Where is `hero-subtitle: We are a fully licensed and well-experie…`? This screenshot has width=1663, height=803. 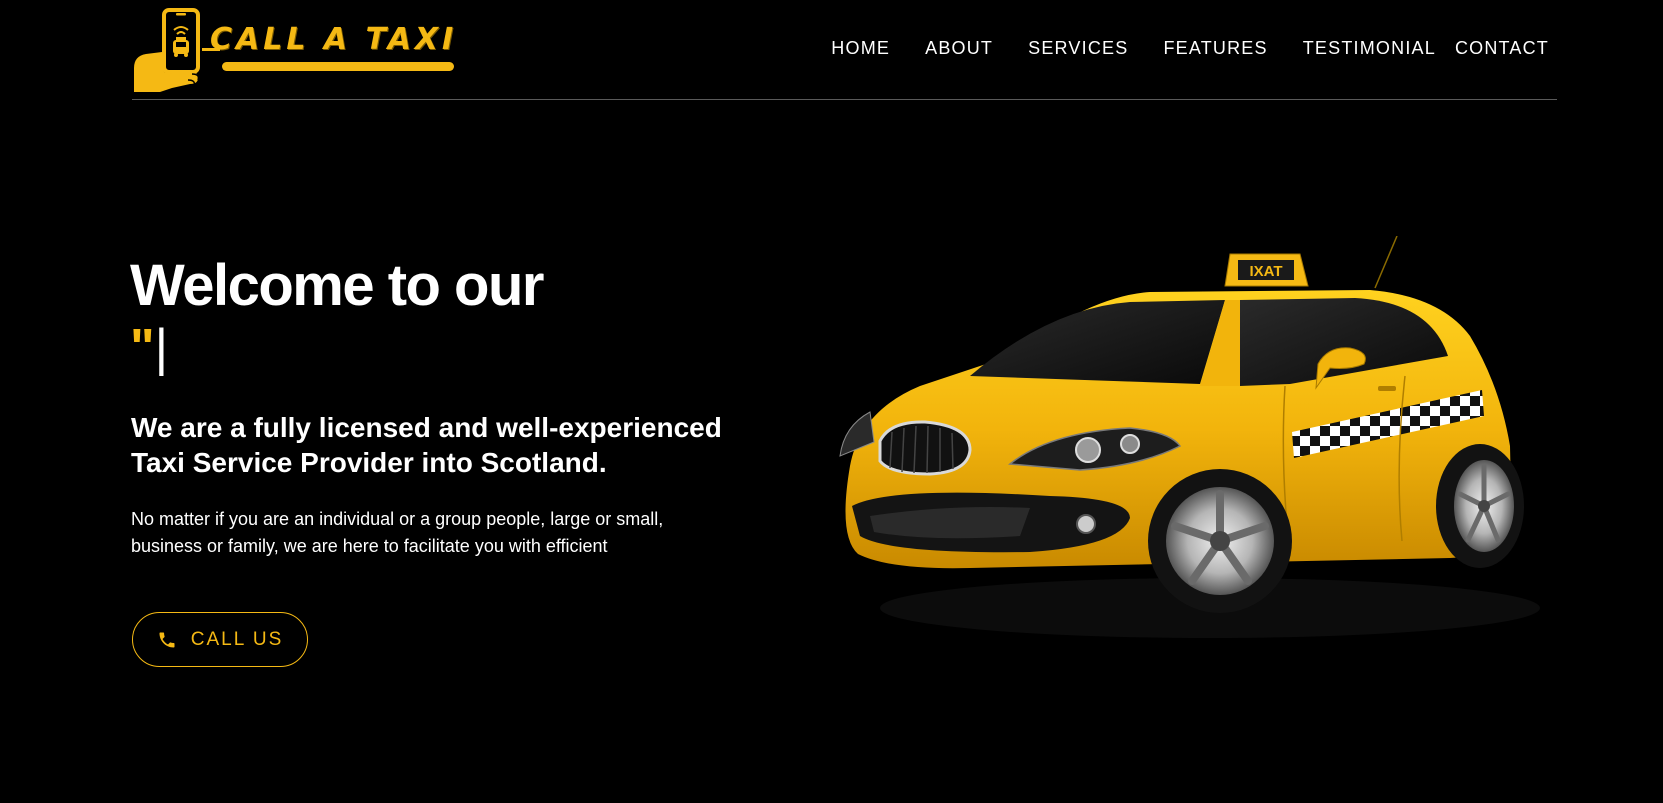 hero-subtitle: We are a fully licensed and well-experie… is located at coordinates (426, 445).